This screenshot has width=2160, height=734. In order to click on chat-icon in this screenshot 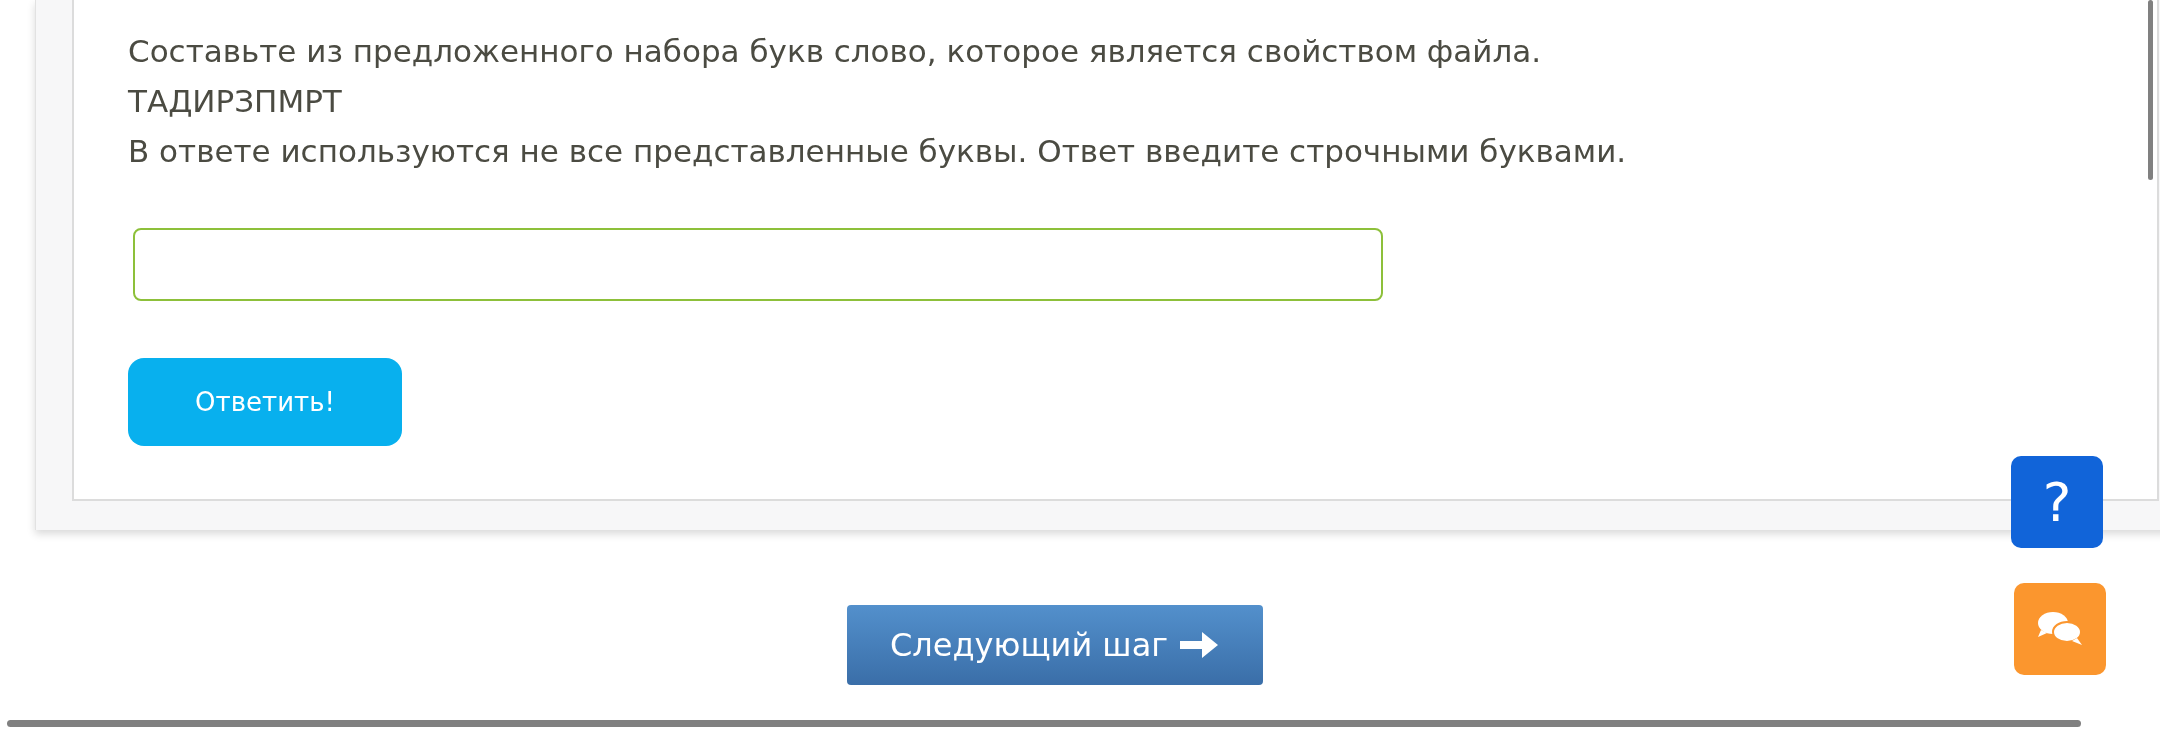, I will do `click(2060, 629)`.